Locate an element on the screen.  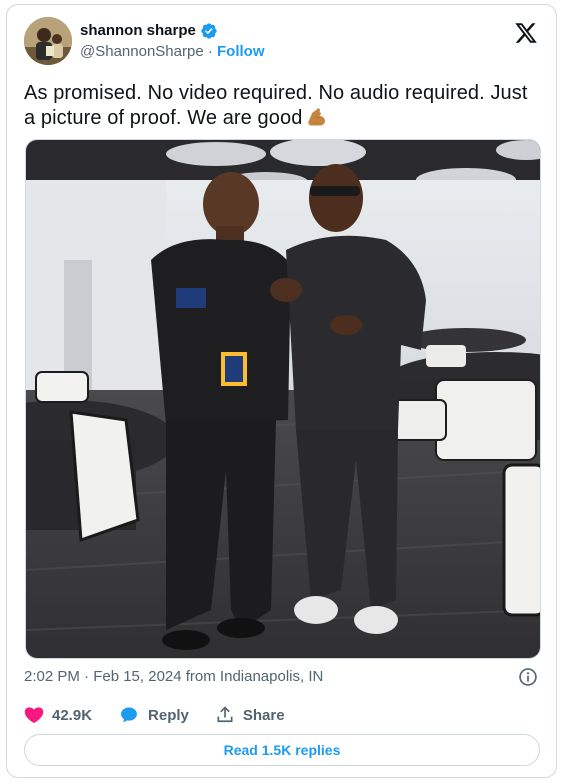
flexed-biceps-emoji-icon is located at coordinates (317, 117).